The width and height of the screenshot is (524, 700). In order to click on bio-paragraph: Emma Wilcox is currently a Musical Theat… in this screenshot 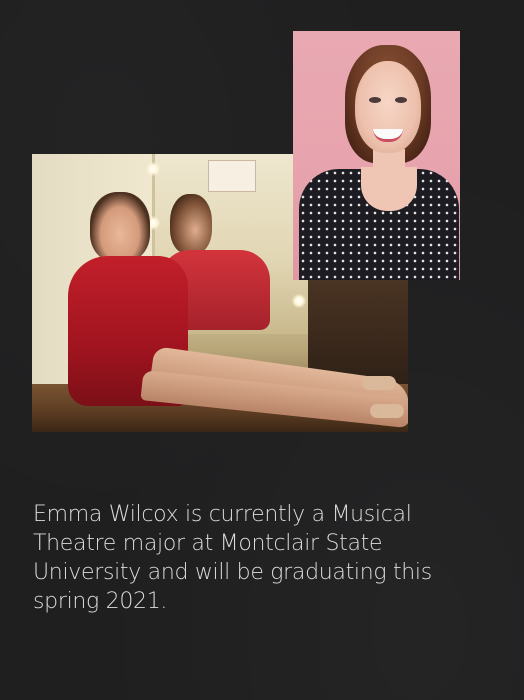, I will do `click(232, 558)`.